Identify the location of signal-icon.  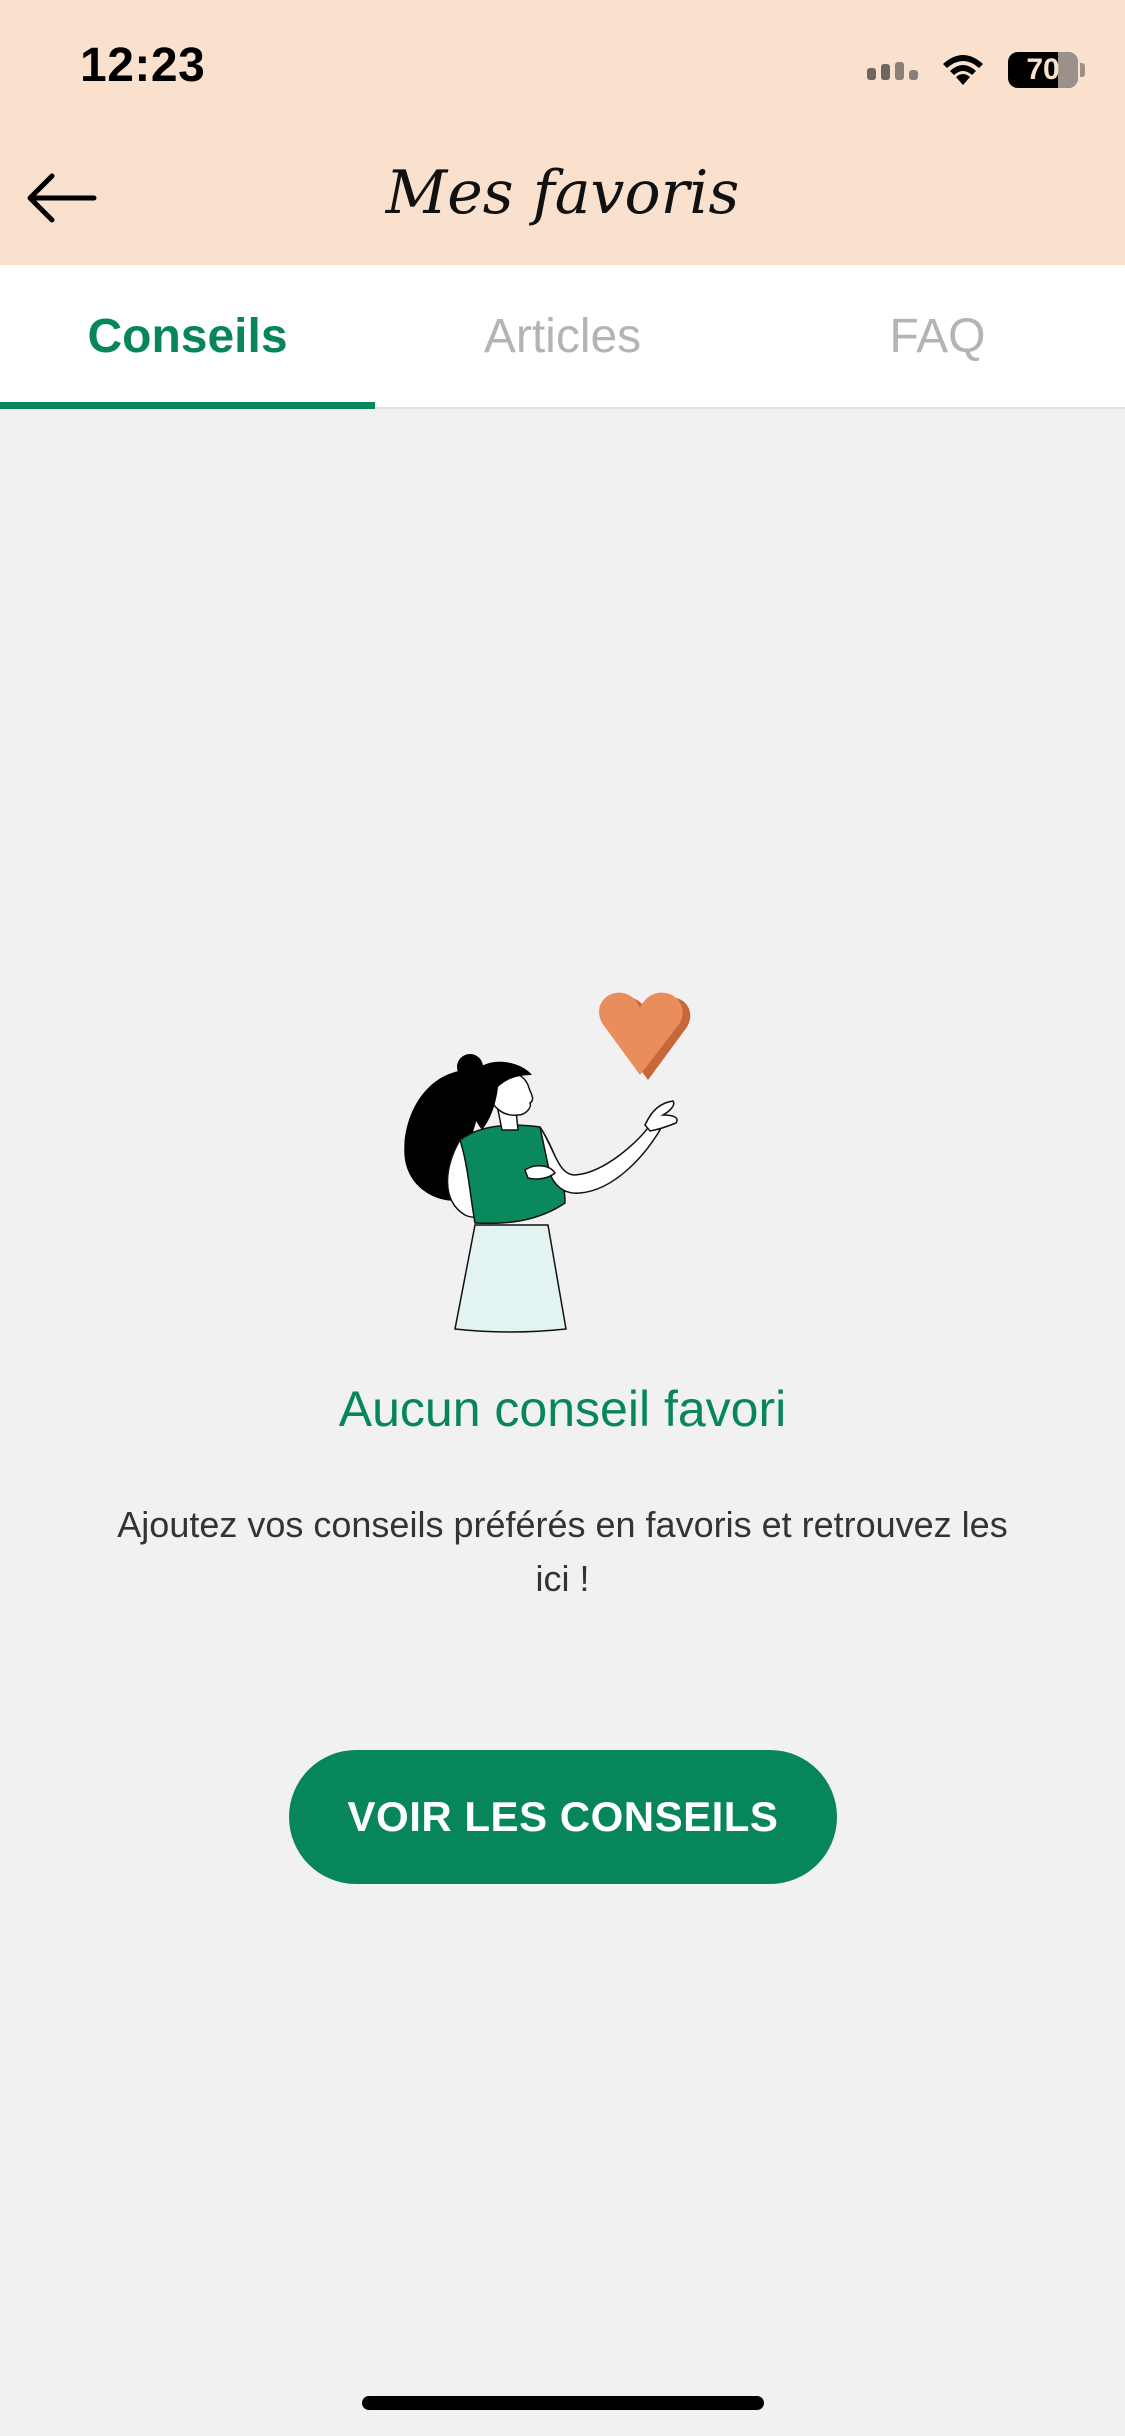
(892, 70).